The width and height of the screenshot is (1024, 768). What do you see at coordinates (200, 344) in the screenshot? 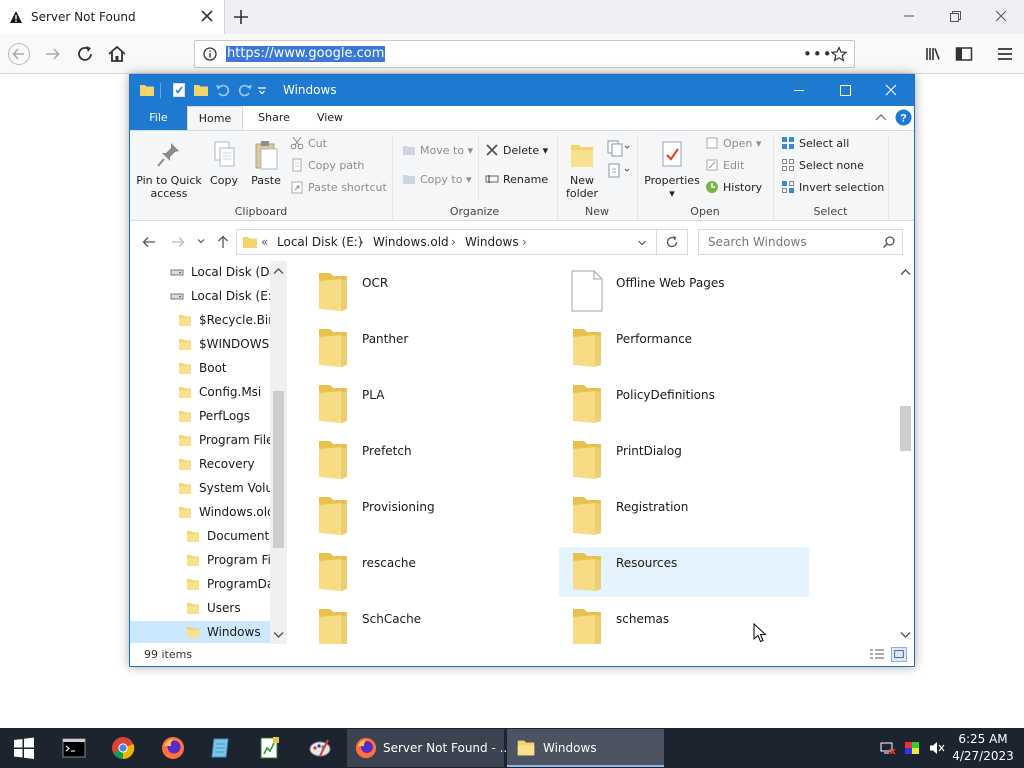
I see `tree-item: $WINDOWS.~` at bounding box center [200, 344].